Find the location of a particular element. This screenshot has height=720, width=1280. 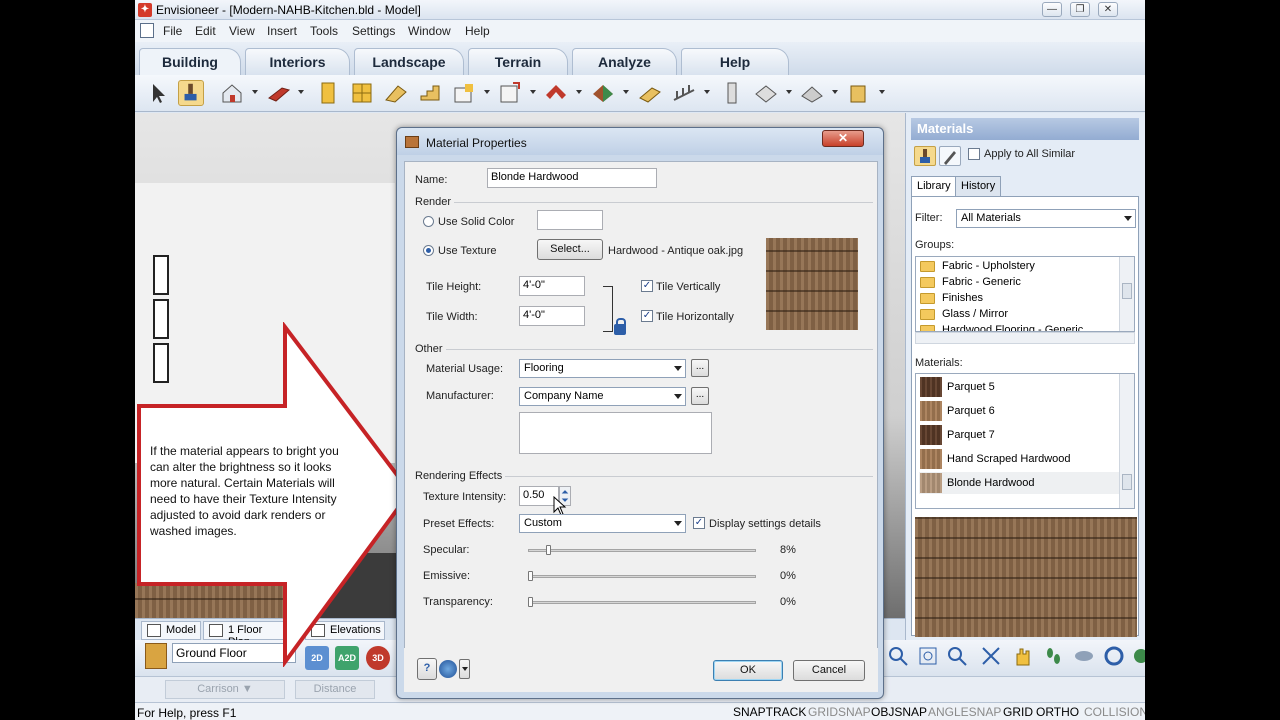

tab-building: Building is located at coordinates (190, 61).